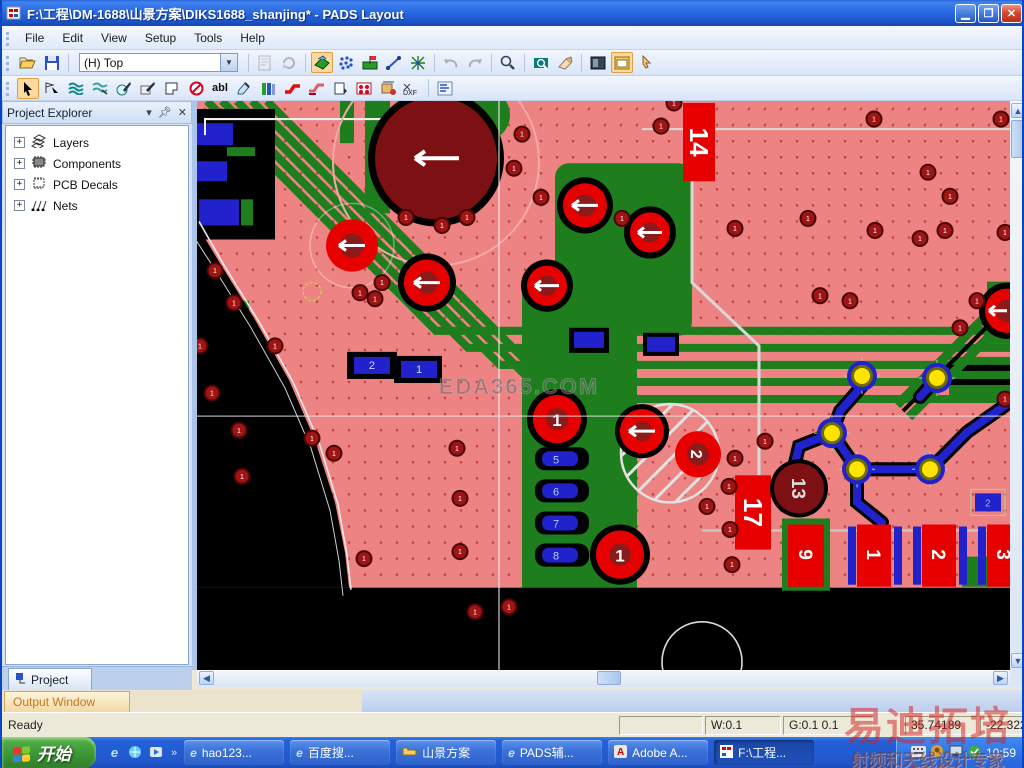 This screenshot has width=1024, height=768. Describe the element at coordinates (918, 752) in the screenshot. I see `tray-keyboard-icon` at that location.